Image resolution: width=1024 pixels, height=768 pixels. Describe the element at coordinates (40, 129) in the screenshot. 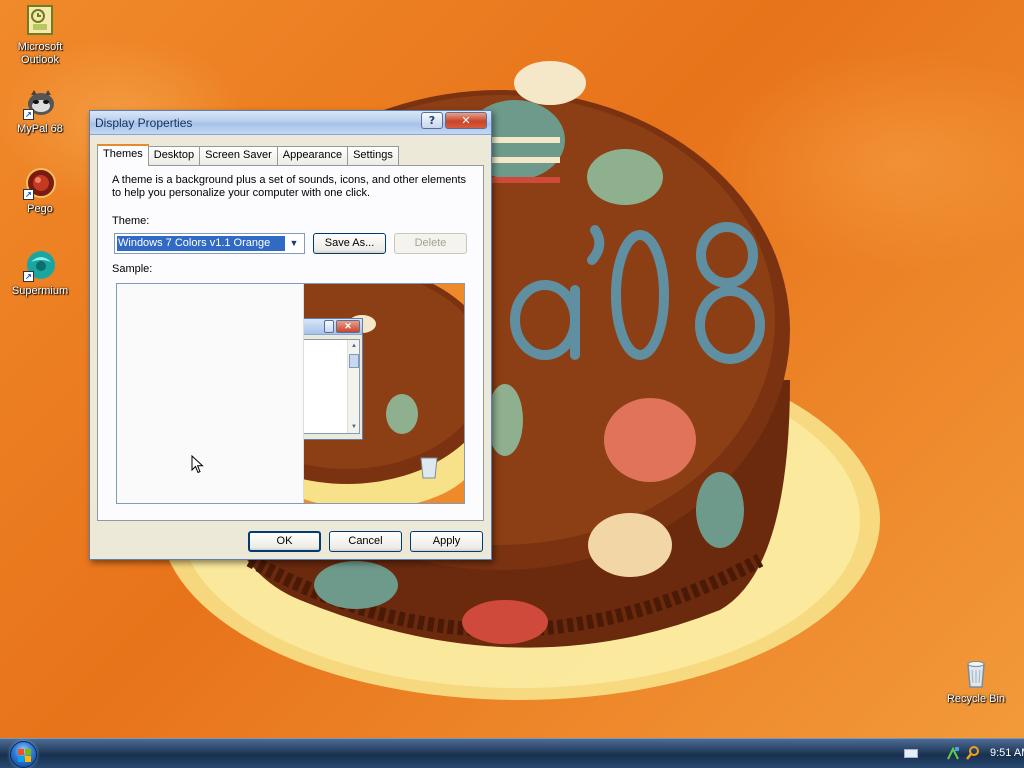

I see `desktop-icon-label: MyPal 68` at that location.